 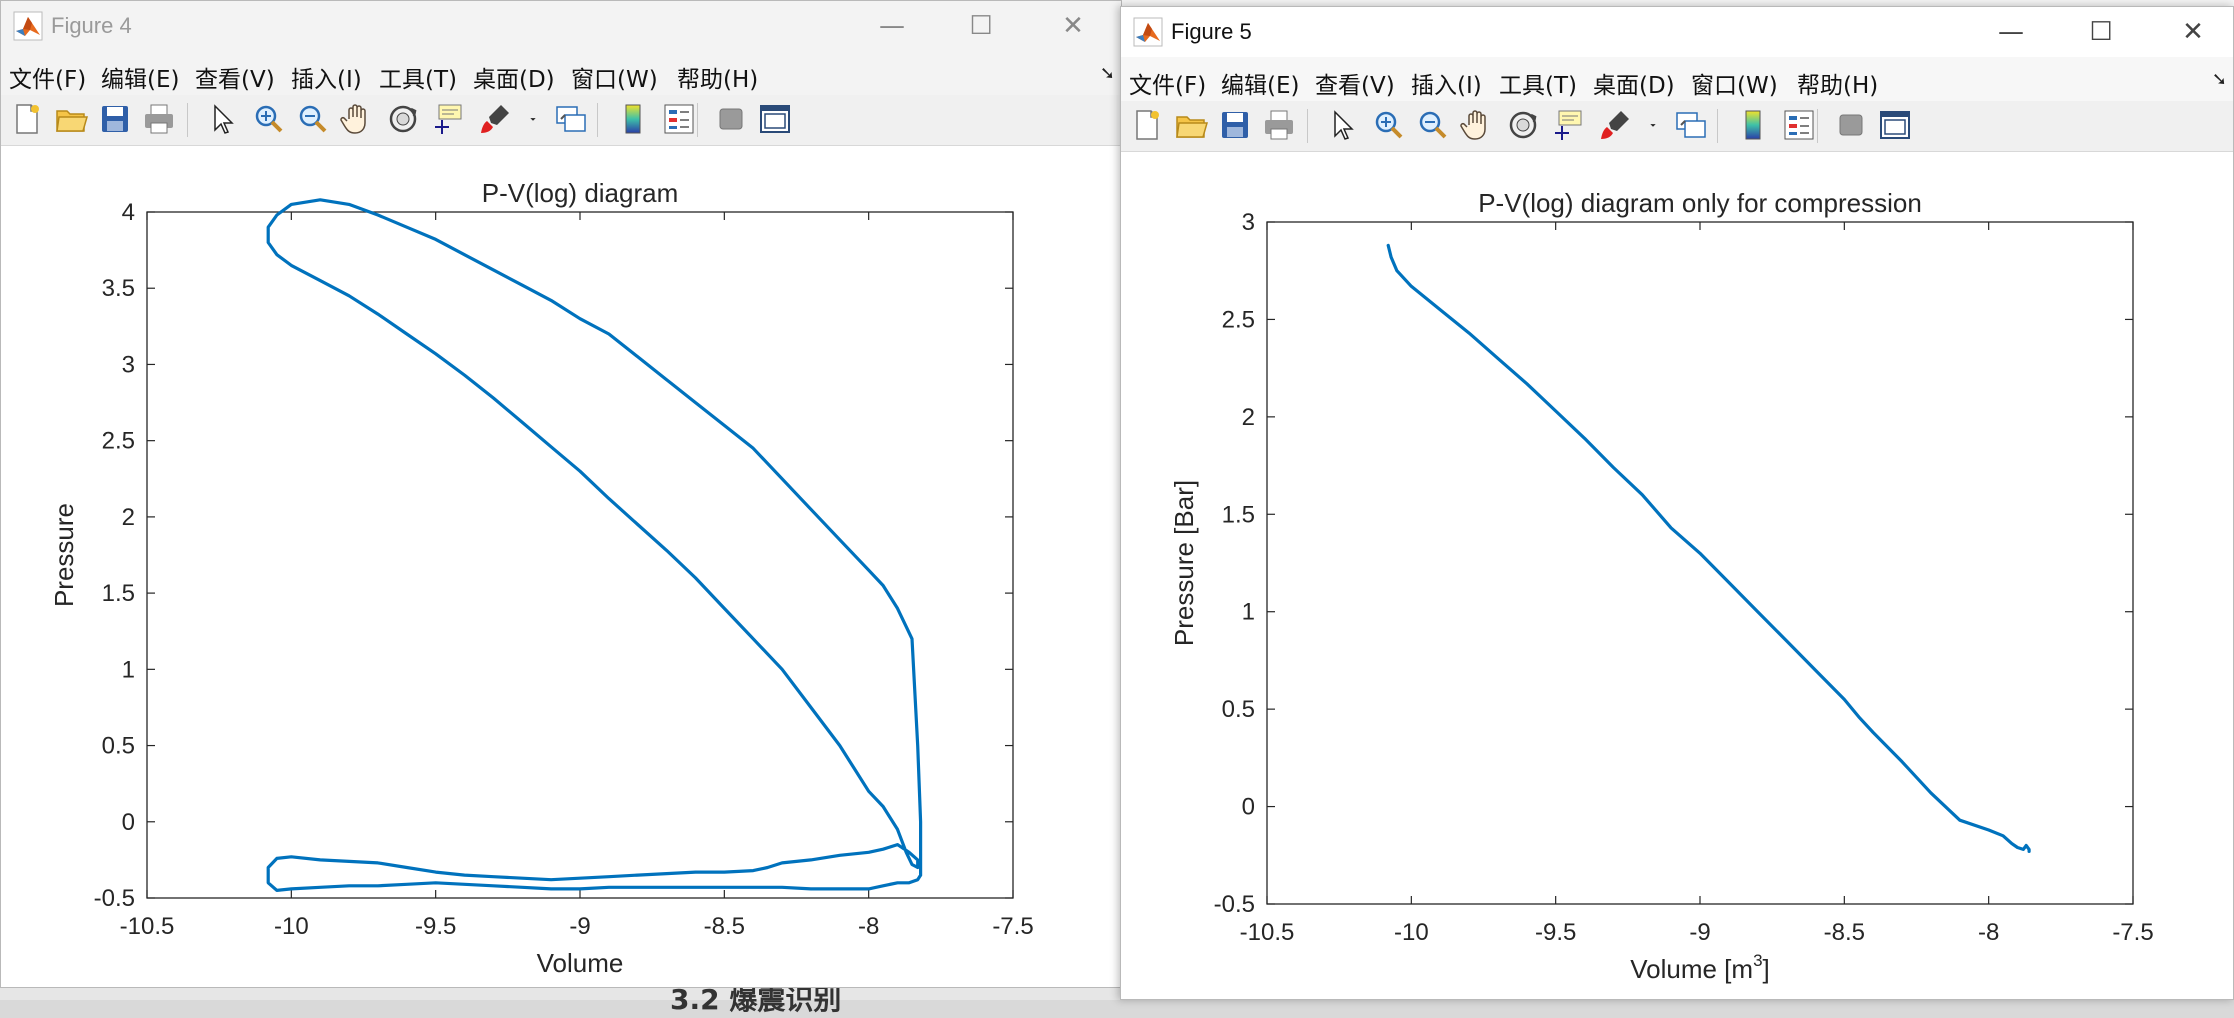 I want to click on x-axis-label-superscript: 3, so click(x=1757, y=960).